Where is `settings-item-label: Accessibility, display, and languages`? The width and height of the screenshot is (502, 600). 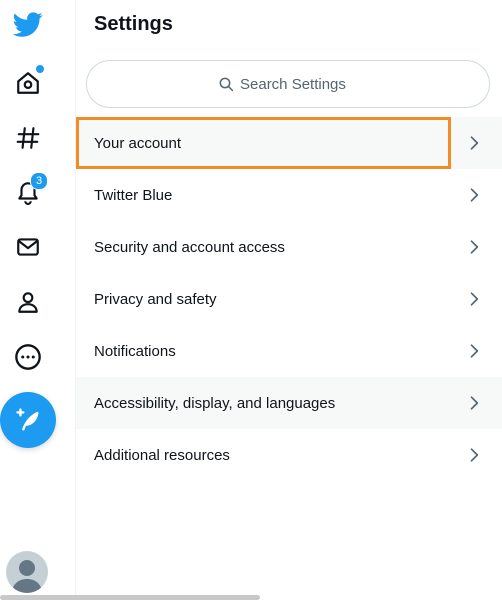
settings-item-label: Accessibility, display, and languages is located at coordinates (215, 403).